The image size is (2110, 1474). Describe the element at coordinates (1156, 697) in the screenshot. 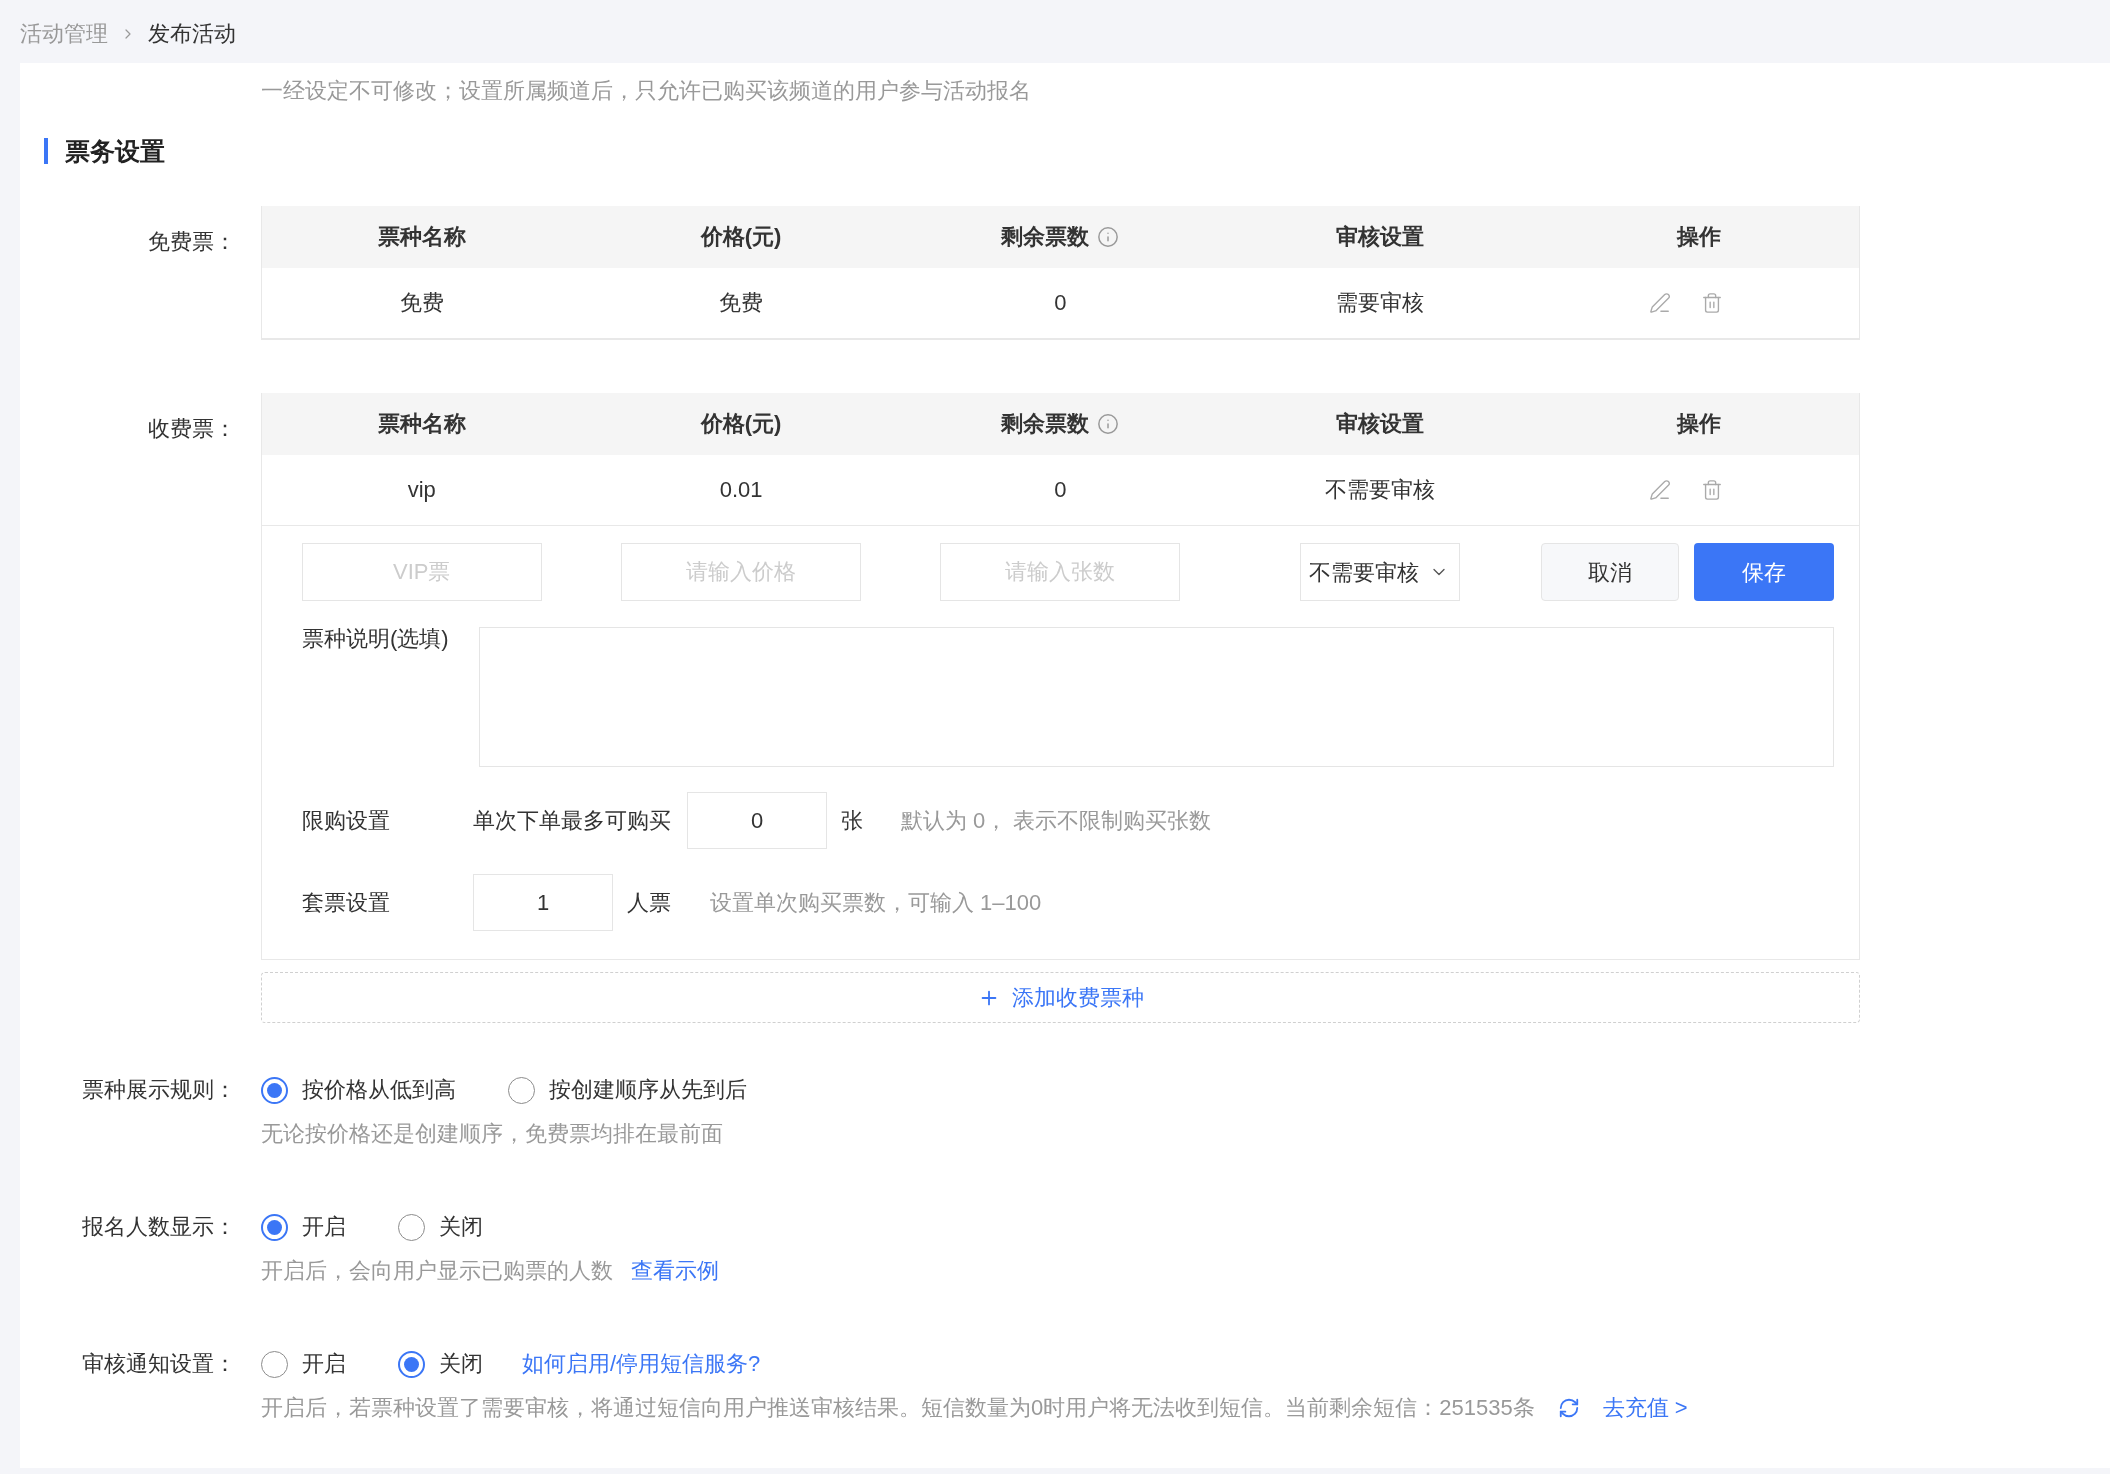

I see `description-field` at that location.